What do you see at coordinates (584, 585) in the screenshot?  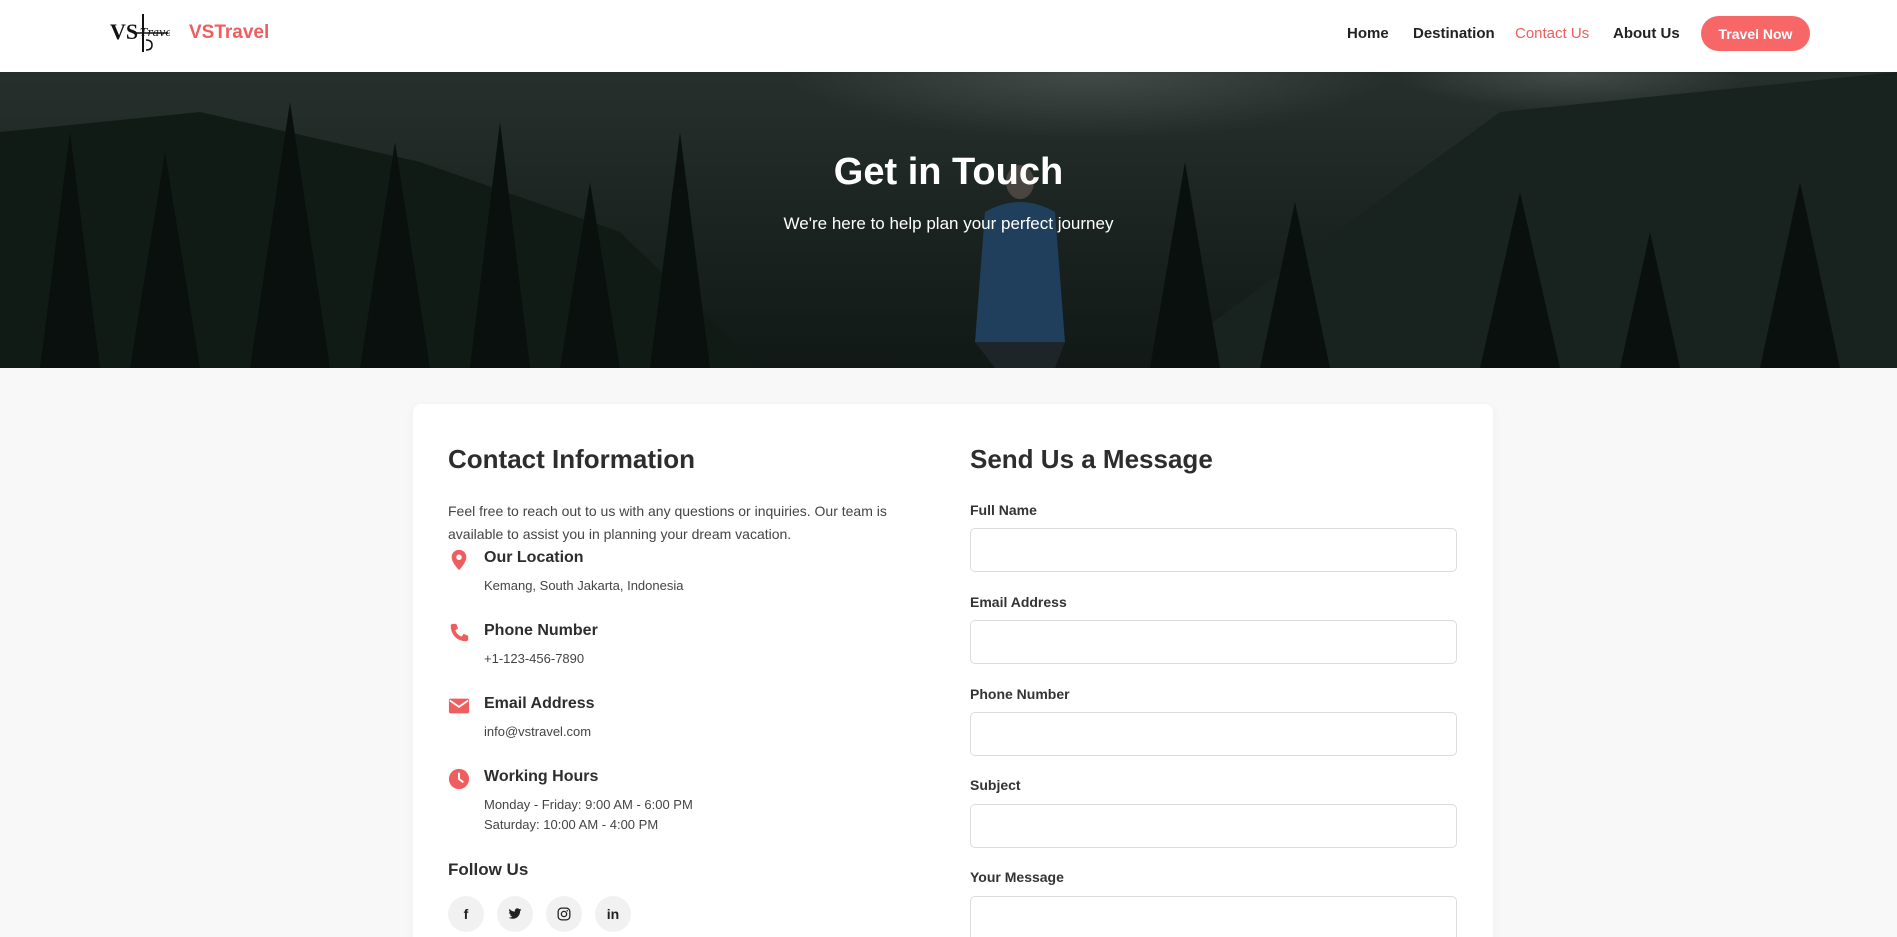 I see `location-text: Kemang, South Jakarta, Indonesia` at bounding box center [584, 585].